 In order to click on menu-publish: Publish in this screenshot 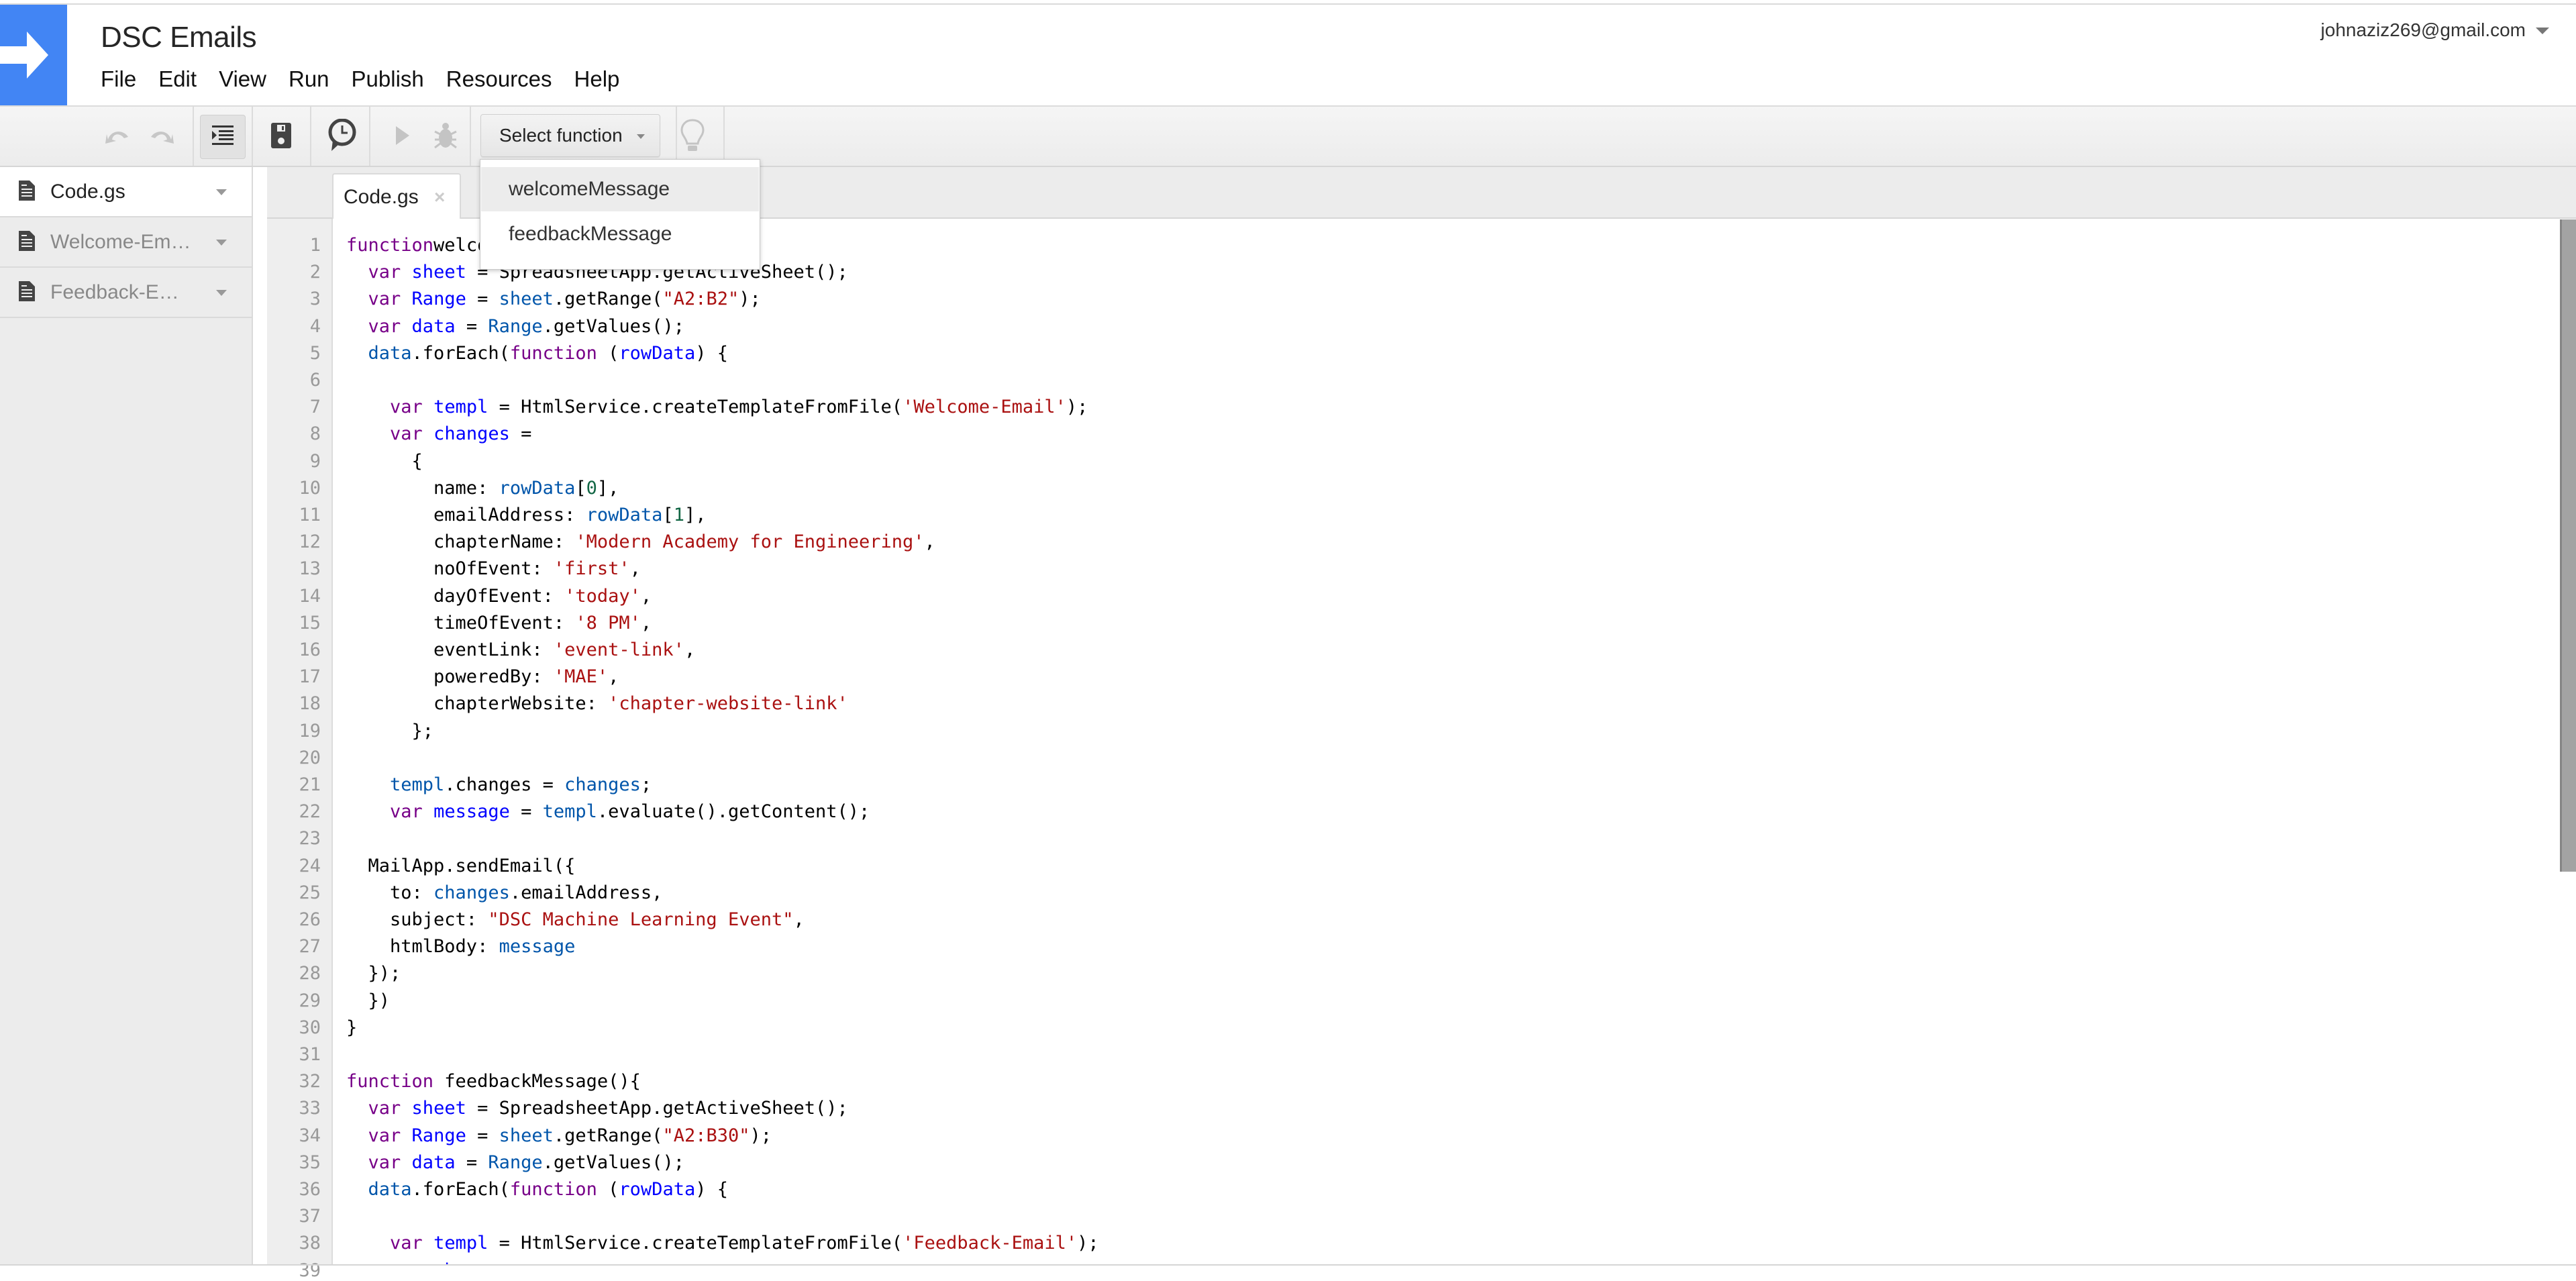, I will do `click(388, 79)`.